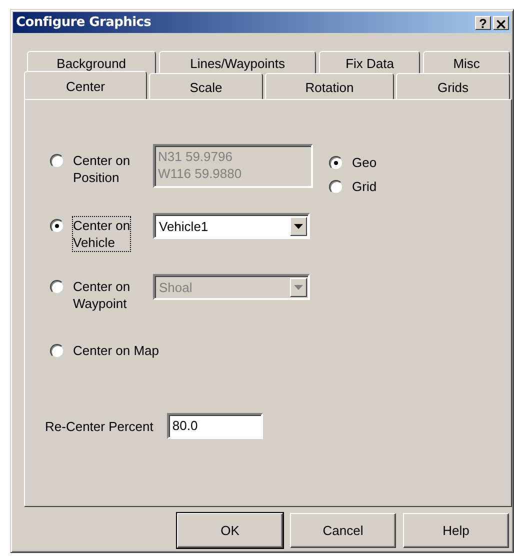 The height and width of the screenshot is (557, 514). Describe the element at coordinates (353, 186) in the screenshot. I see `radio-option: Grid` at that location.